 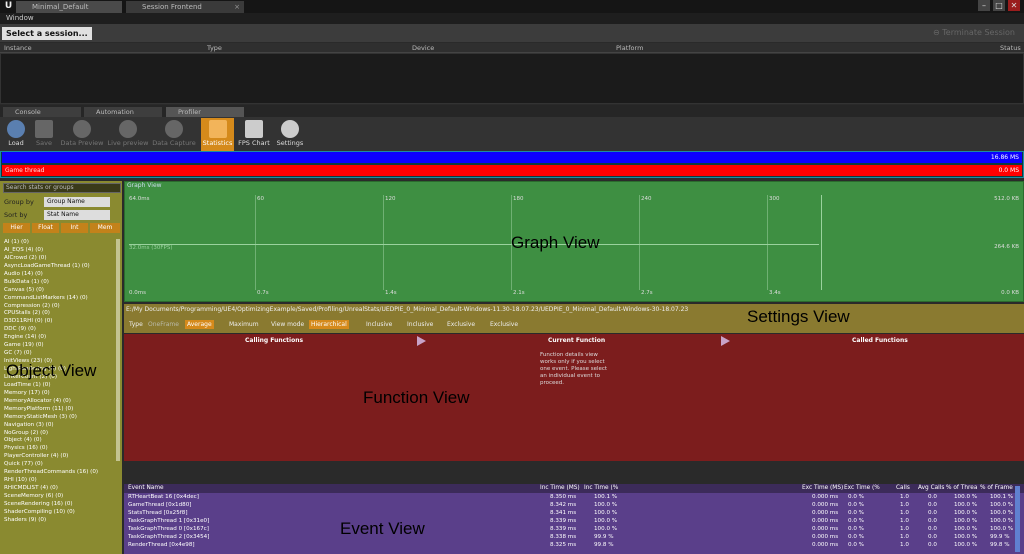 I want to click on fps-chart-button: FPS Chart, so click(x=254, y=134).